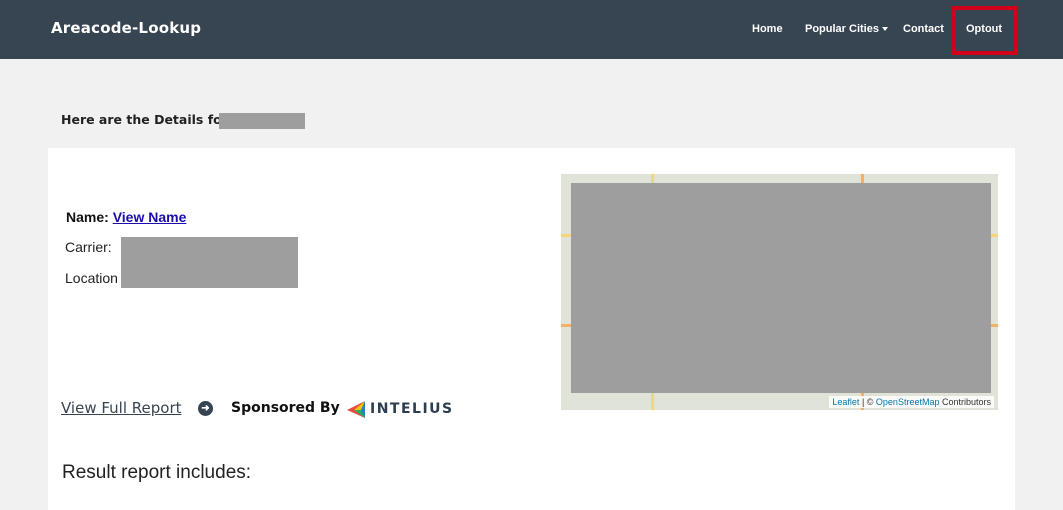  What do you see at coordinates (88, 247) in the screenshot?
I see `carrier-label: Carrier:` at bounding box center [88, 247].